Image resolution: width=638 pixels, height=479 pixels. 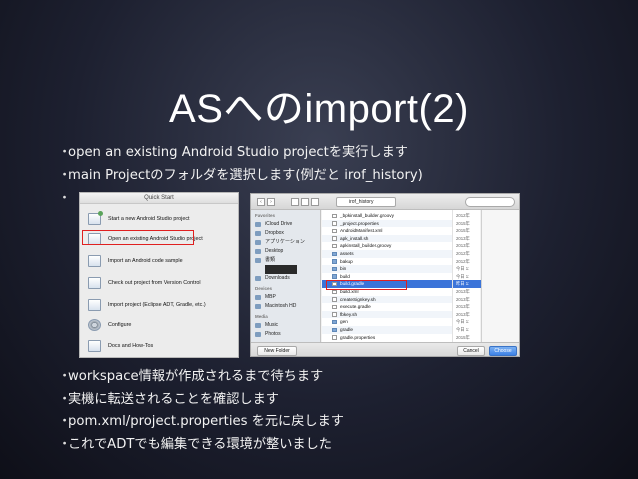 What do you see at coordinates (315, 202) in the screenshot?
I see `column-view-icon` at bounding box center [315, 202].